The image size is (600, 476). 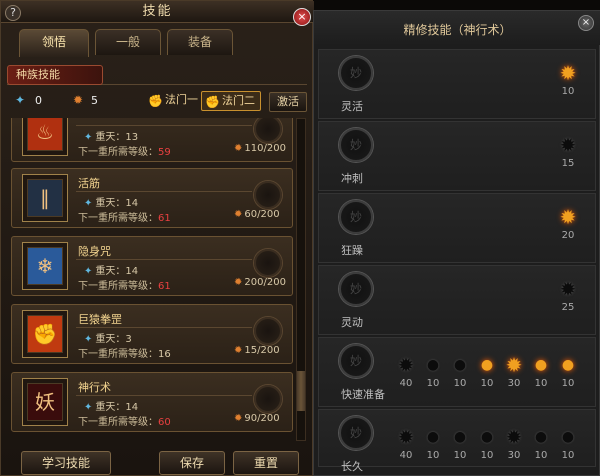 What do you see at coordinates (266, 463) in the screenshot?
I see `reset-button: 重置` at bounding box center [266, 463].